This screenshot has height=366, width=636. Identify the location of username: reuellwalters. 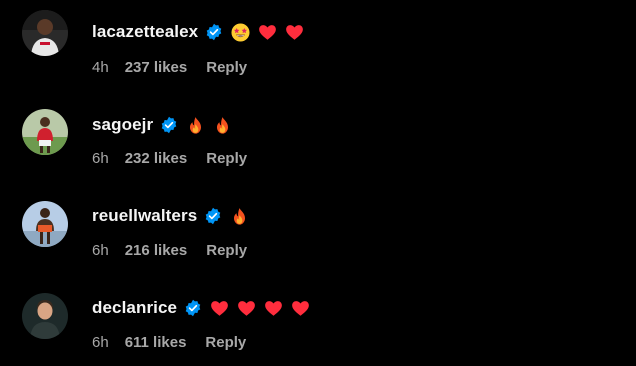
(144, 216).